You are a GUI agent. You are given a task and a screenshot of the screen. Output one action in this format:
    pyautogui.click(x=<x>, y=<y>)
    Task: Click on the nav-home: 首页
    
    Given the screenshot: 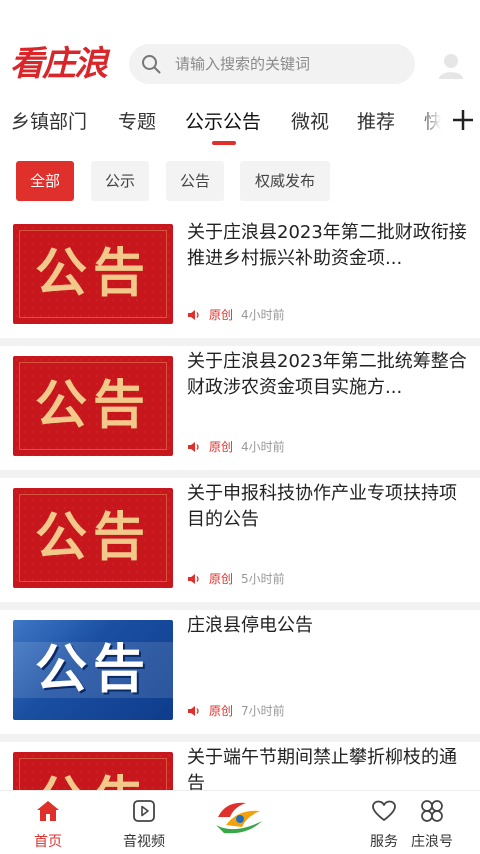 What is the action you would take?
    pyautogui.click(x=48, y=822)
    